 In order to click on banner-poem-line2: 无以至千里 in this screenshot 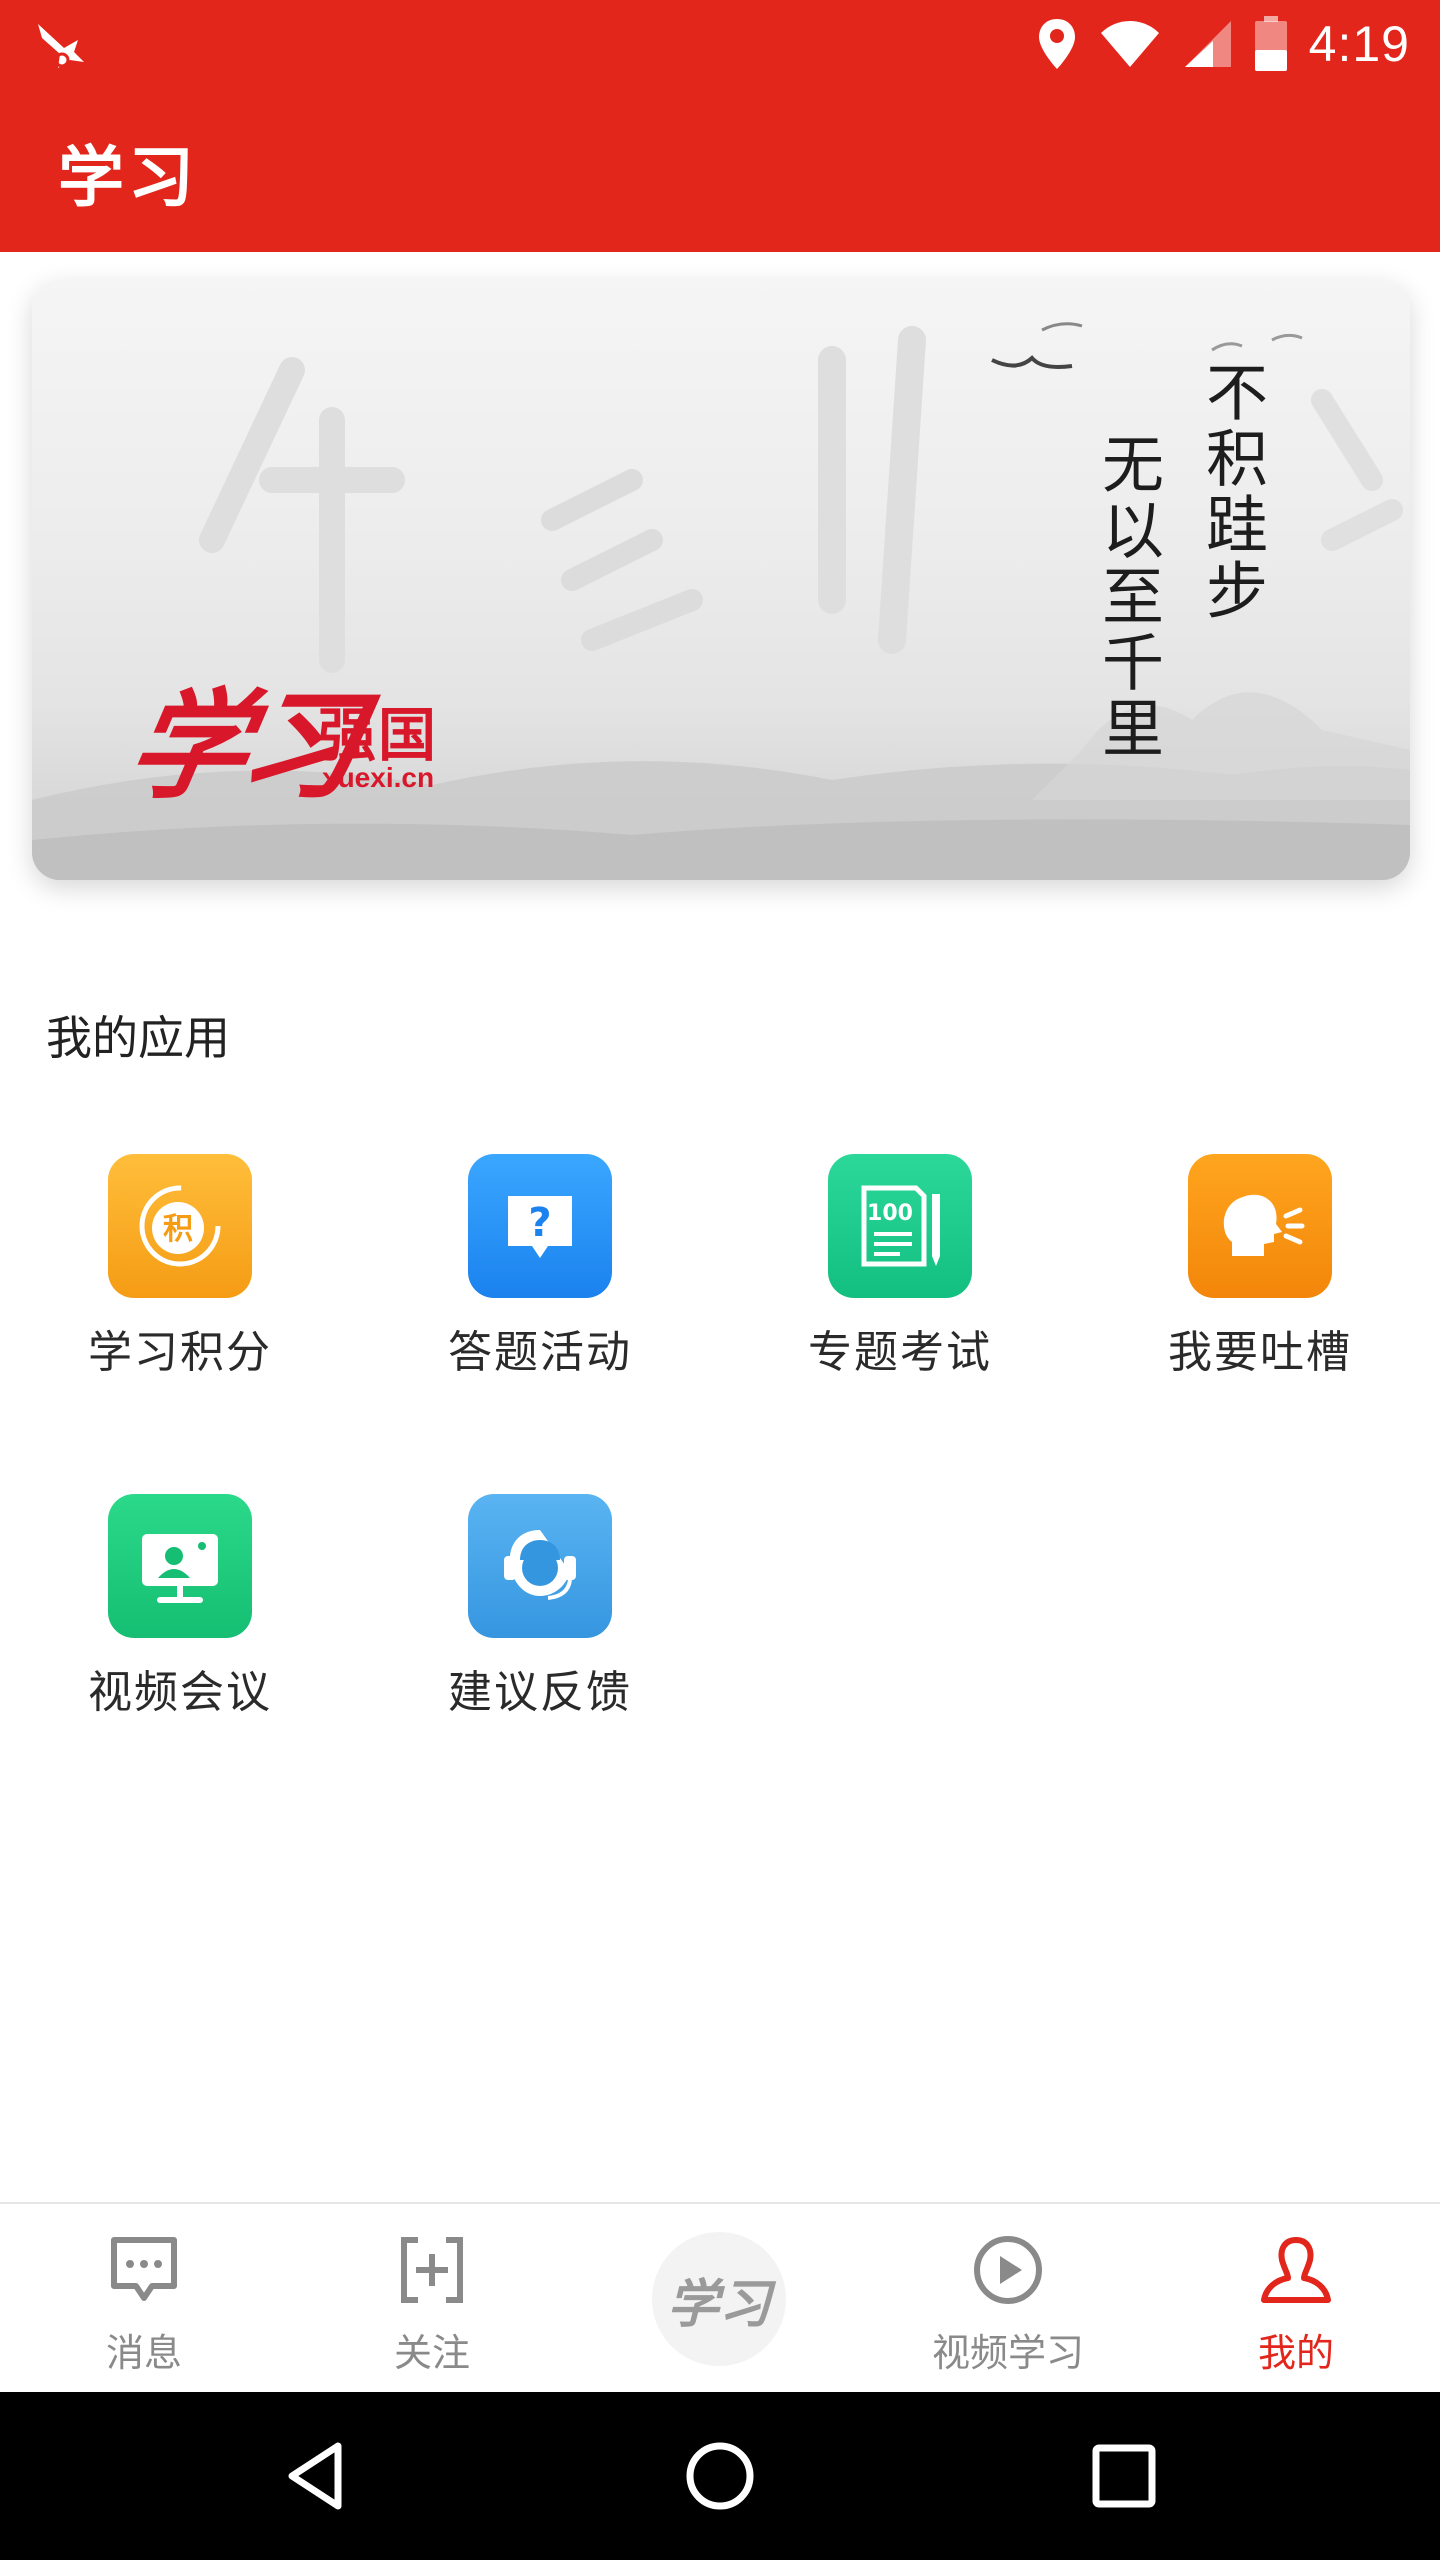, I will do `click(1127, 597)`.